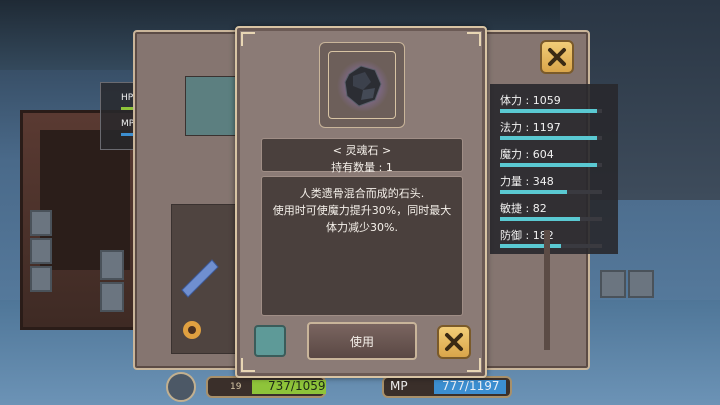  I want to click on stat-mp-bar, so click(551, 138).